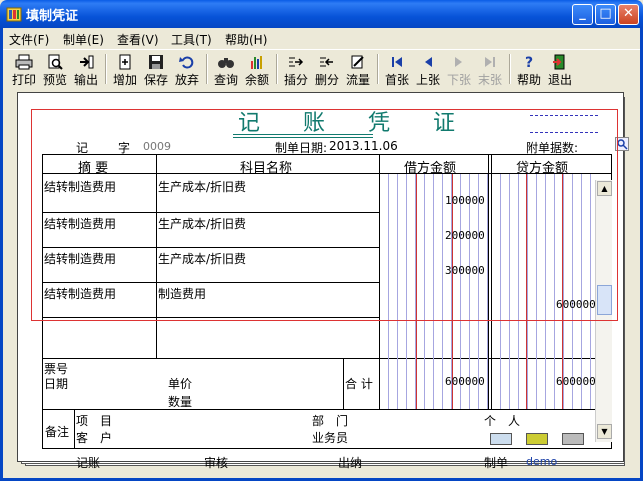 The width and height of the screenshot is (643, 481). I want to click on remark-label: 备注, so click(57, 432).